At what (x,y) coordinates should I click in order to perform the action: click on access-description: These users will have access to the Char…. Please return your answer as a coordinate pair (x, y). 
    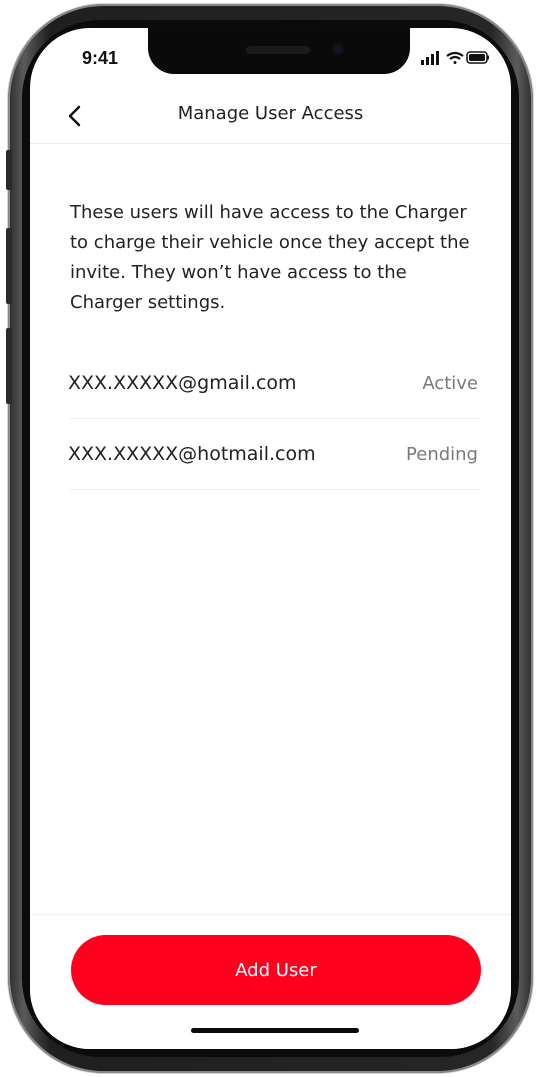
    Looking at the image, I should click on (270, 257).